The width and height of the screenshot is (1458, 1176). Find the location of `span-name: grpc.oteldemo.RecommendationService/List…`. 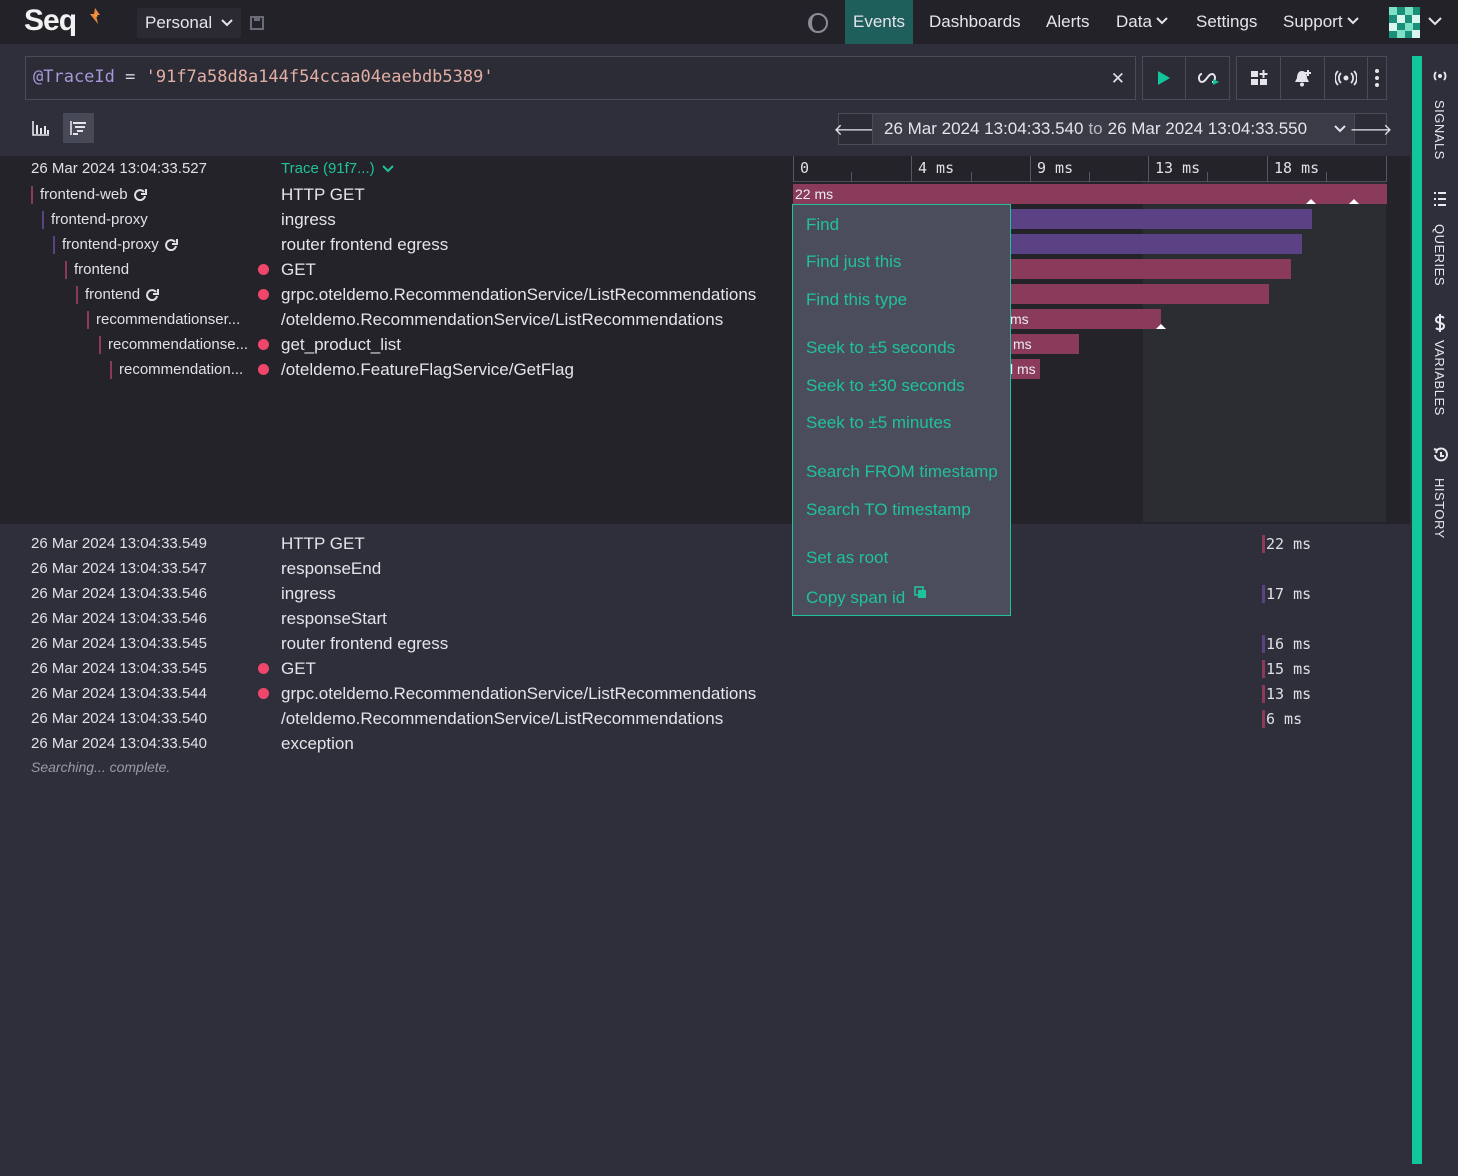

span-name: grpc.oteldemo.RecommendationService/List… is located at coordinates (518, 294).